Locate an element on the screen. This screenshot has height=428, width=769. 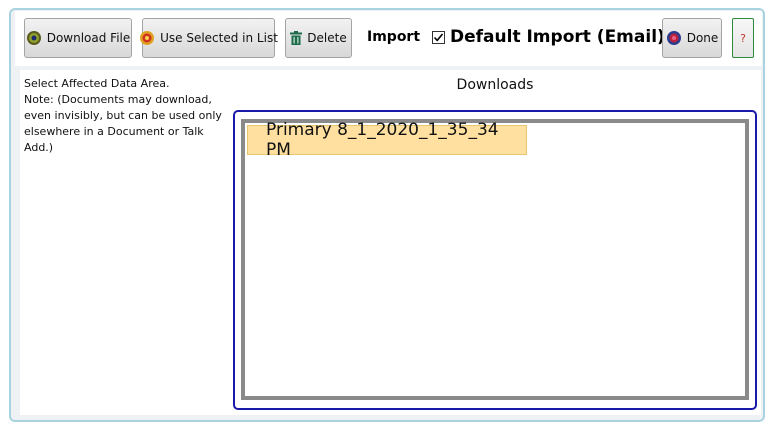
note-line-1: Select Affected Data Area. is located at coordinates (97, 83).